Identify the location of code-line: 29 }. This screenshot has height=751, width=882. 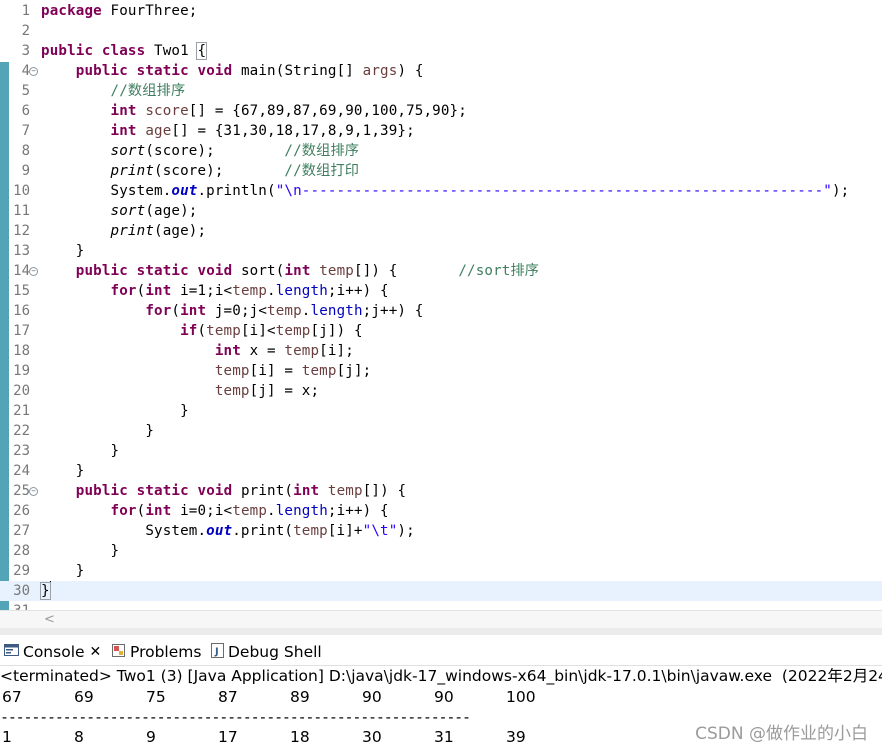
(441, 571).